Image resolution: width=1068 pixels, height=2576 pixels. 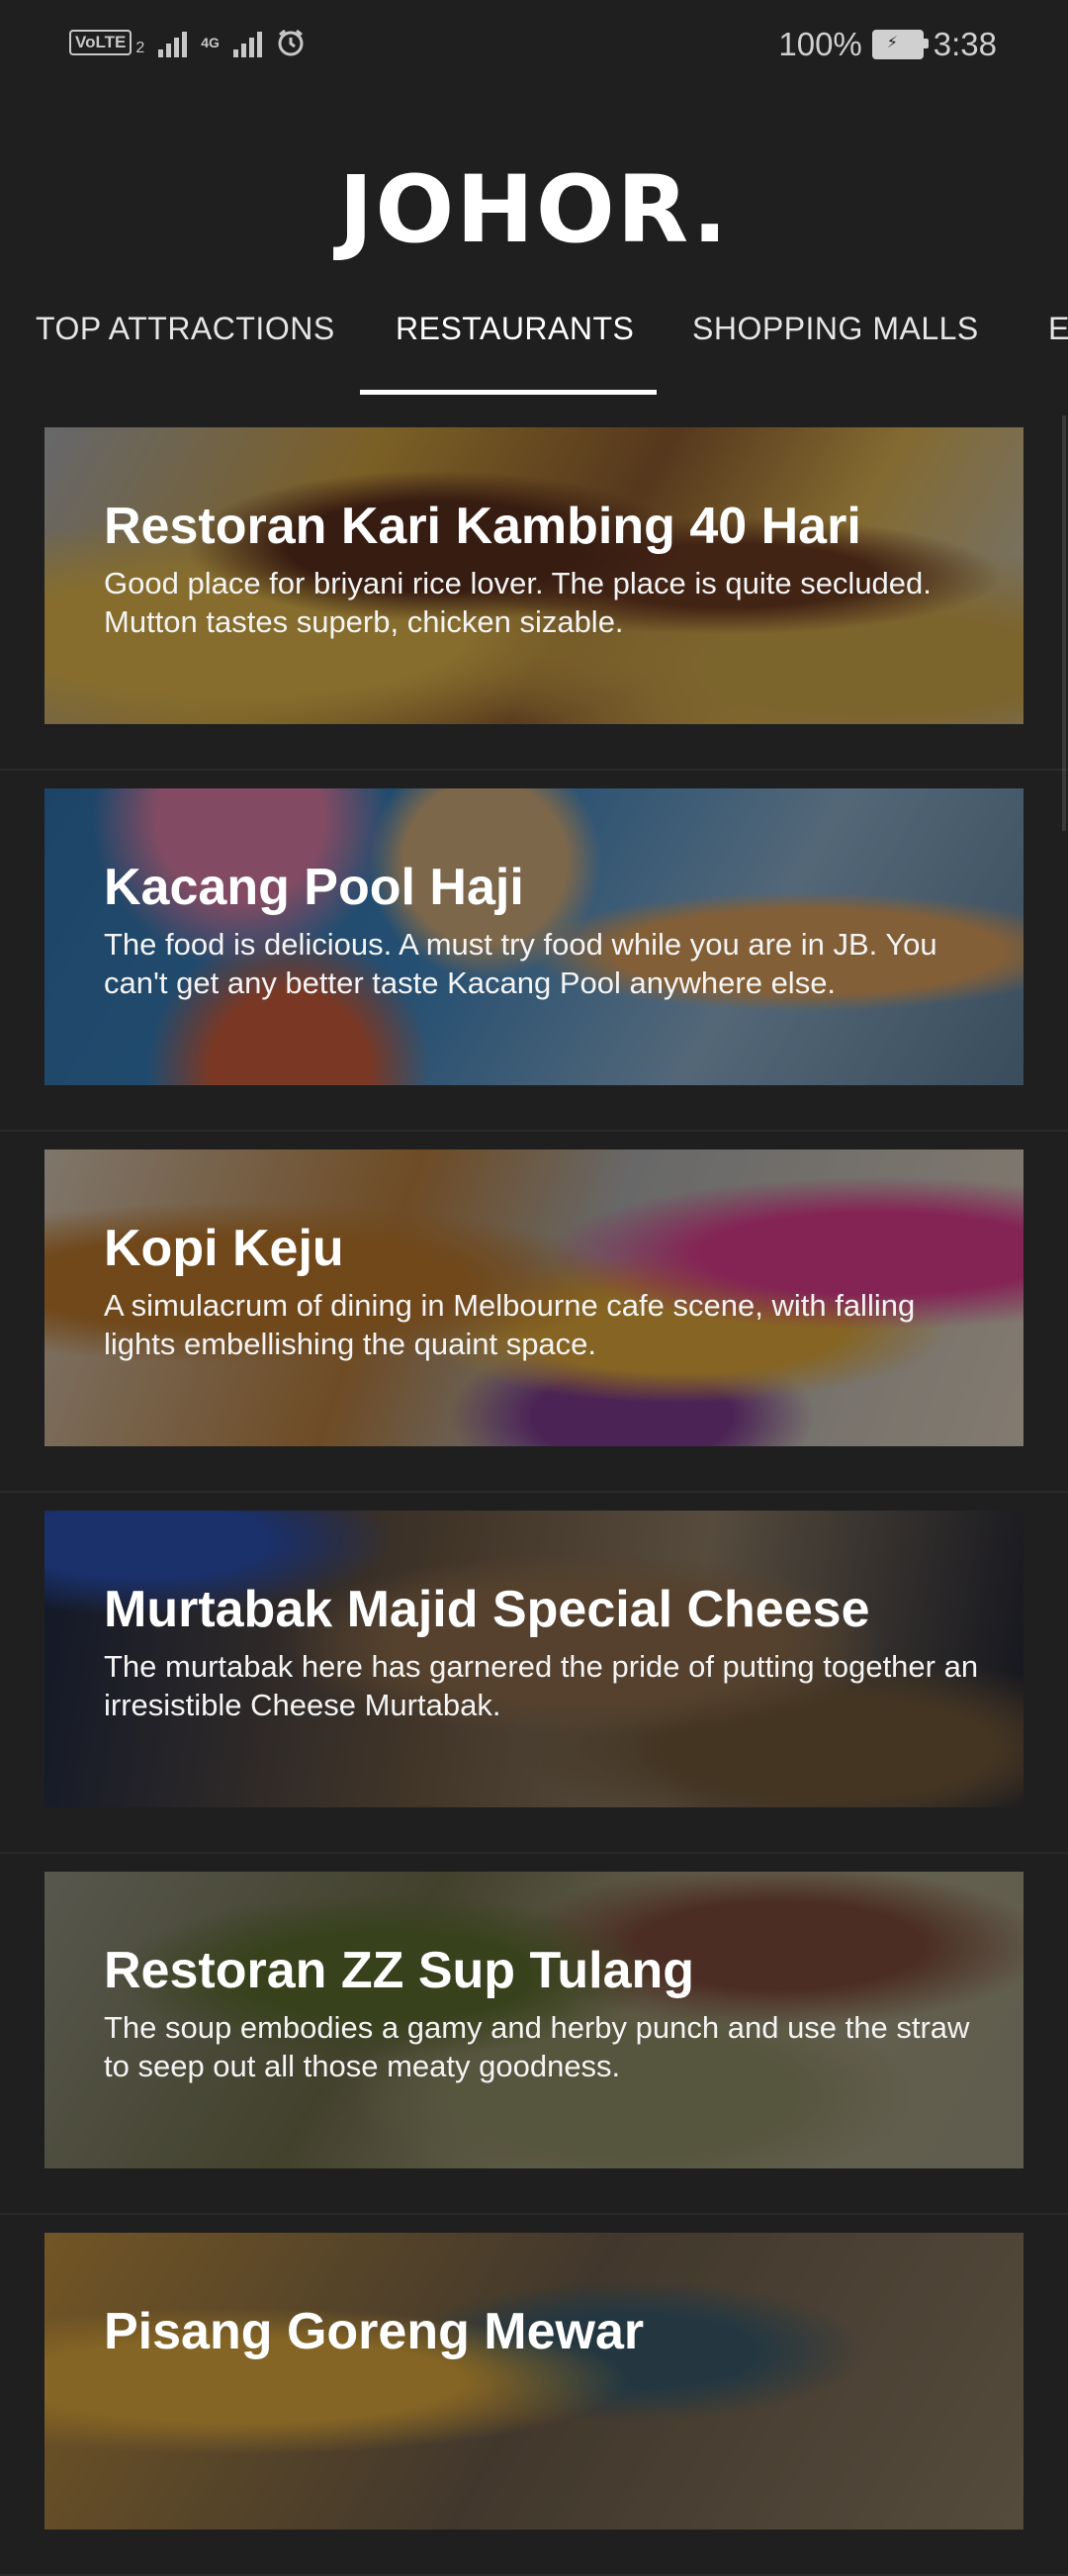 What do you see at coordinates (482, 526) in the screenshot?
I see `restaurant-name: Restoran Kari Kambing 40 Hari` at bounding box center [482, 526].